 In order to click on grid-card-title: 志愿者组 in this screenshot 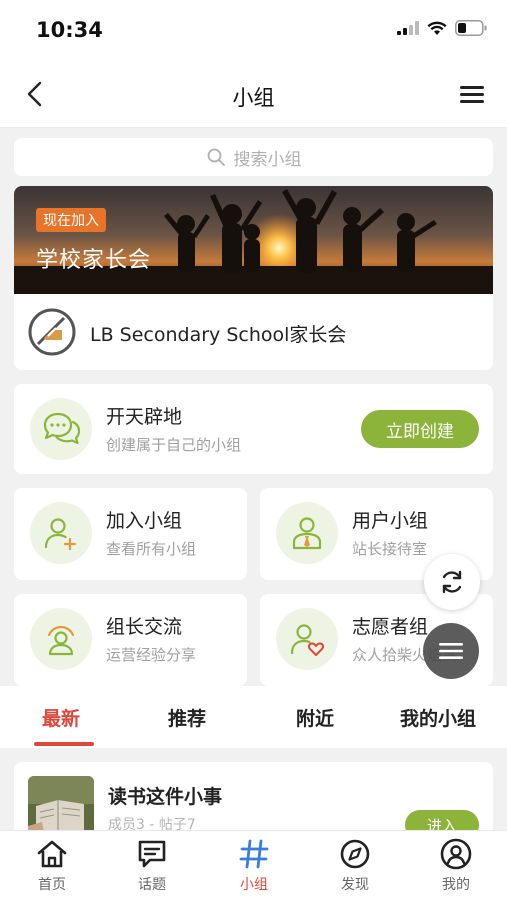, I will do `click(390, 627)`.